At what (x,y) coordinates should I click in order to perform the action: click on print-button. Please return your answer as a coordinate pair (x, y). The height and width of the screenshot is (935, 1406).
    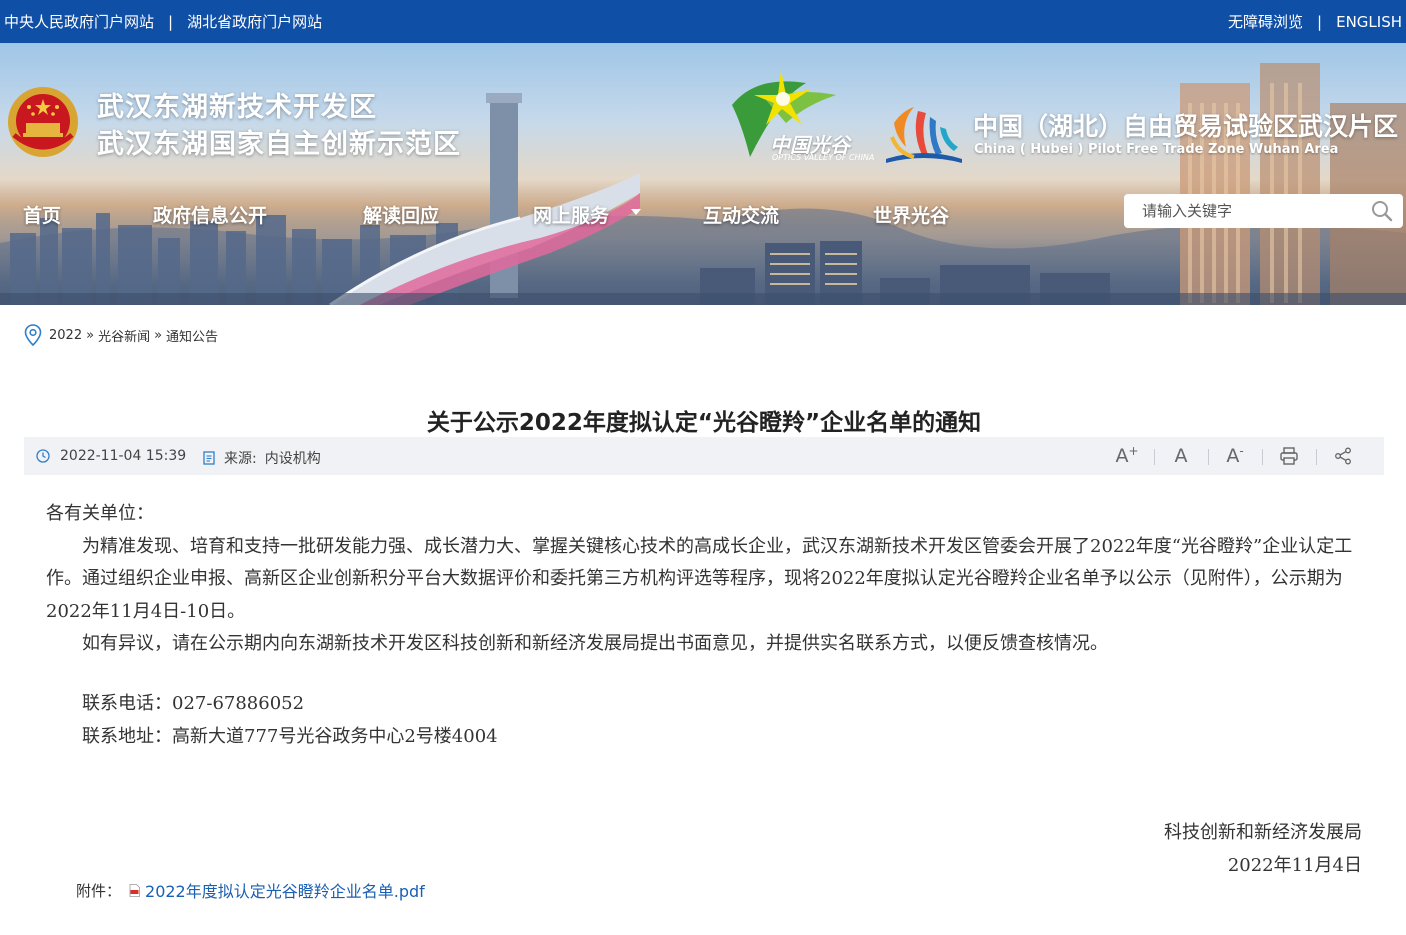
    Looking at the image, I should click on (1289, 456).